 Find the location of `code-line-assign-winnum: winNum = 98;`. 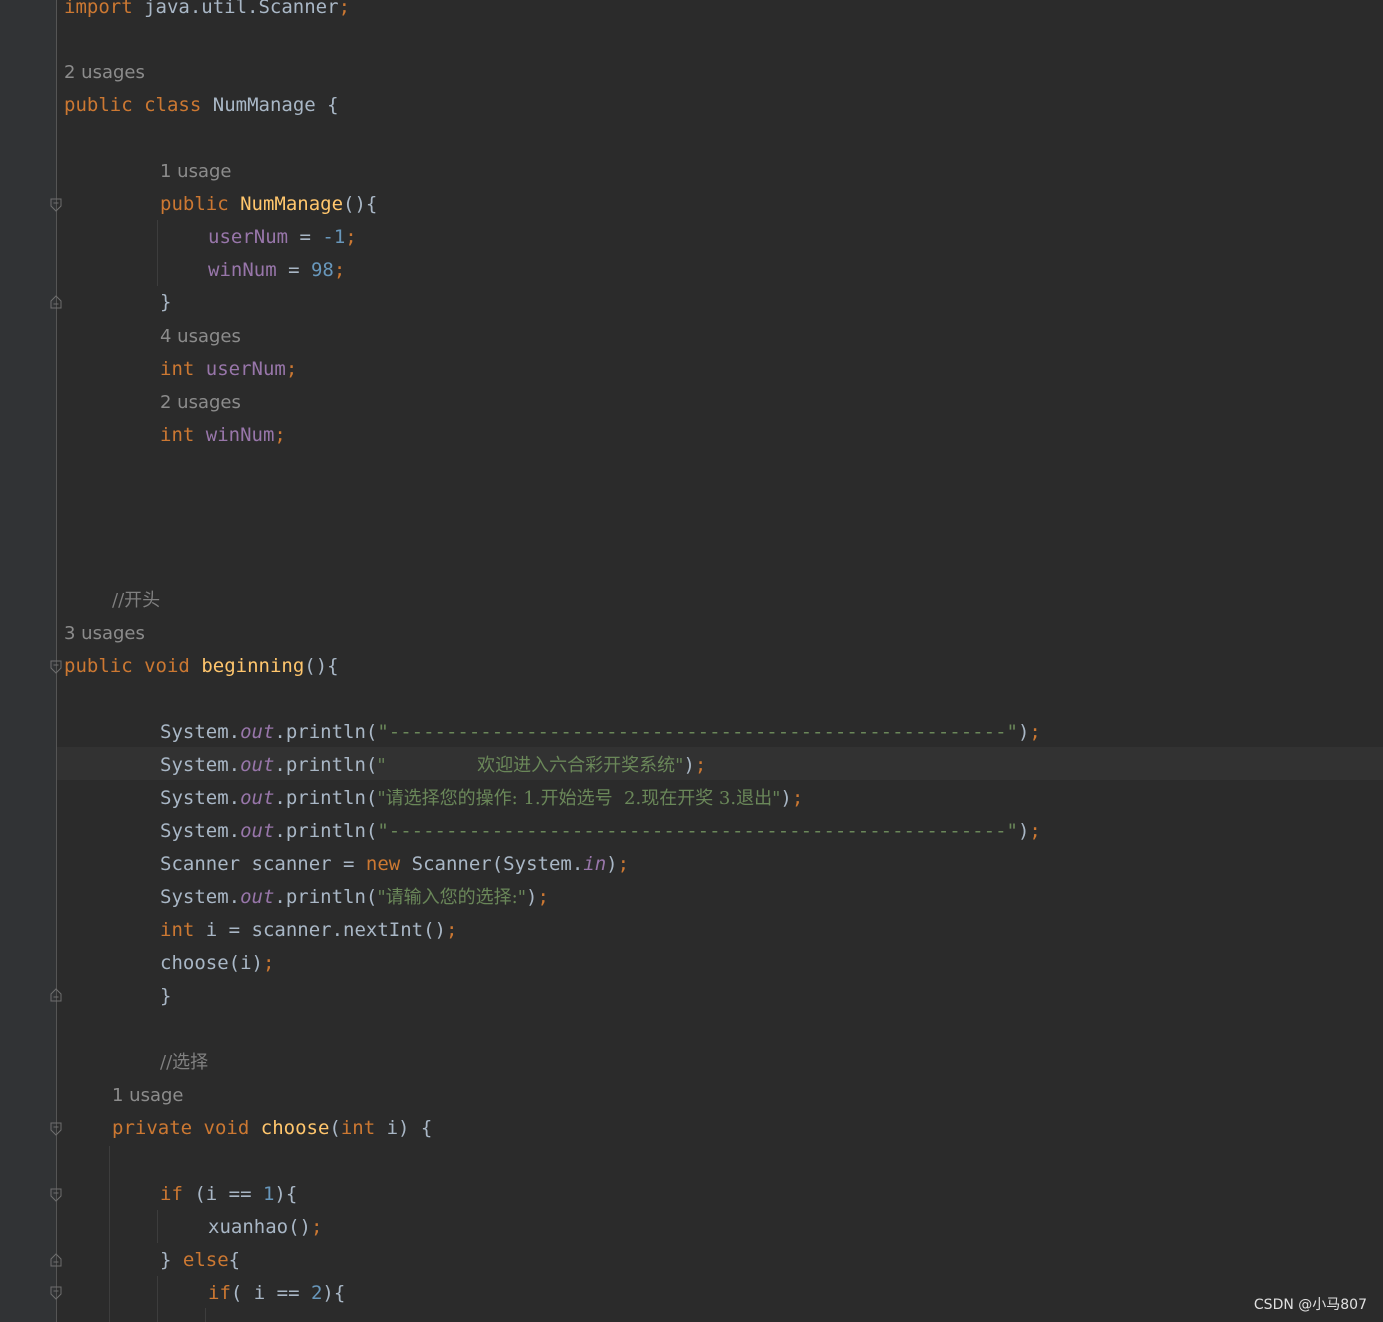

code-line-assign-winnum: winNum = 98; is located at coordinates (276, 270).